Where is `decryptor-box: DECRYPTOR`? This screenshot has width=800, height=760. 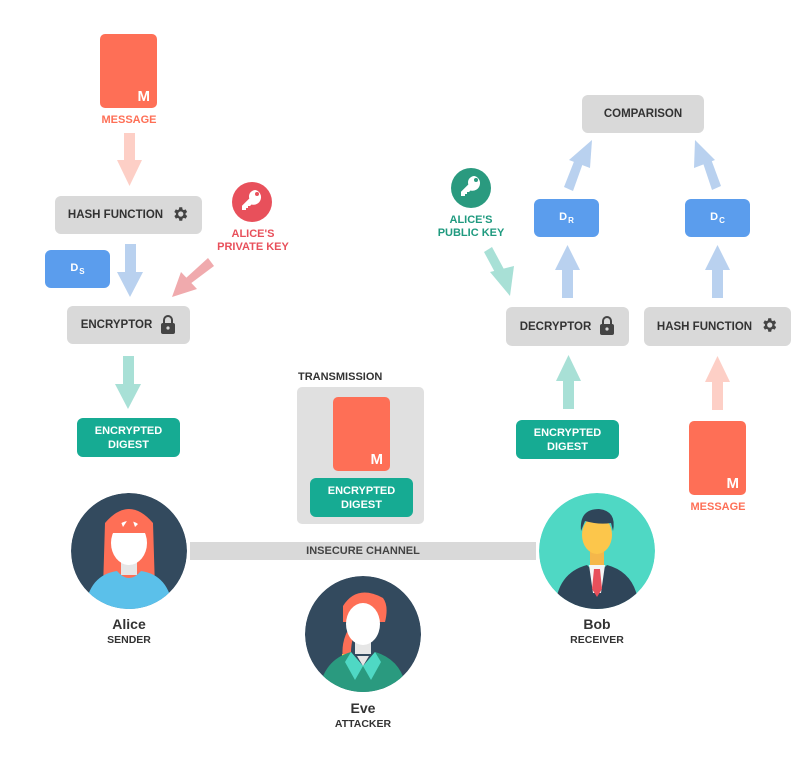
decryptor-box: DECRYPTOR is located at coordinates (567, 326).